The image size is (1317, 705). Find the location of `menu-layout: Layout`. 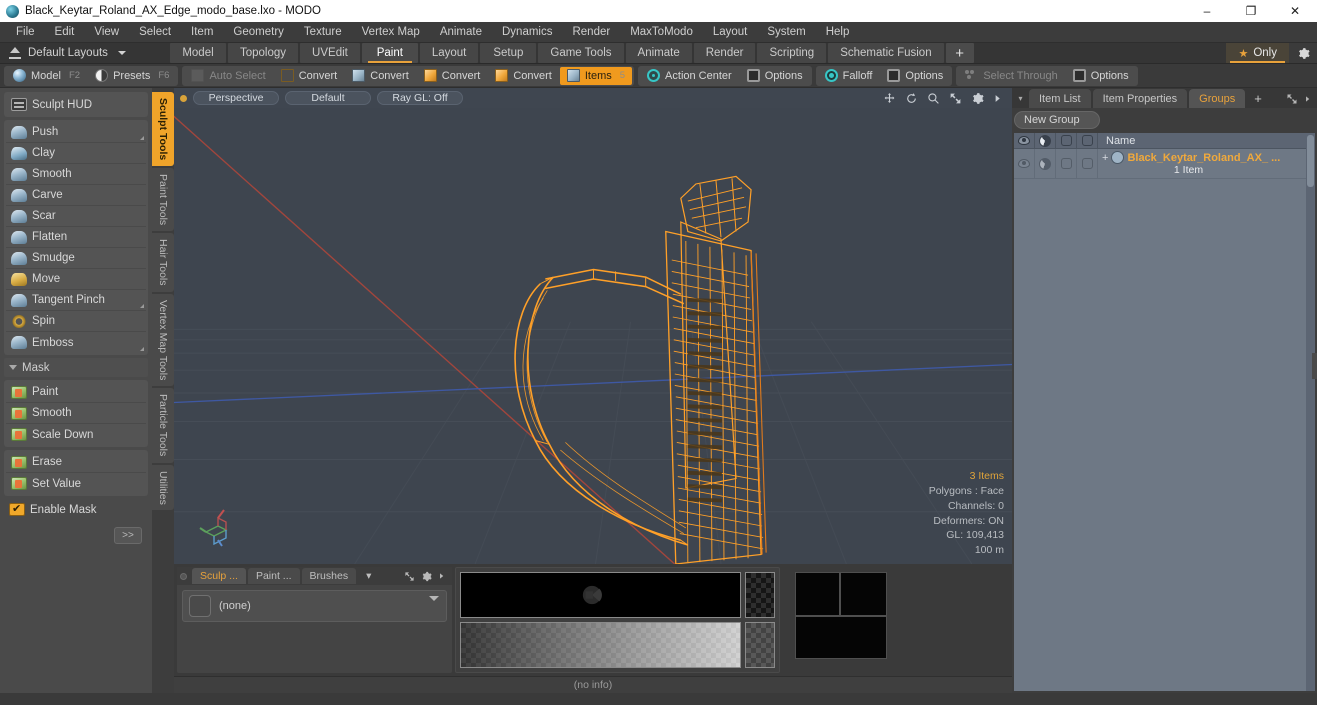

menu-layout: Layout is located at coordinates (730, 32).